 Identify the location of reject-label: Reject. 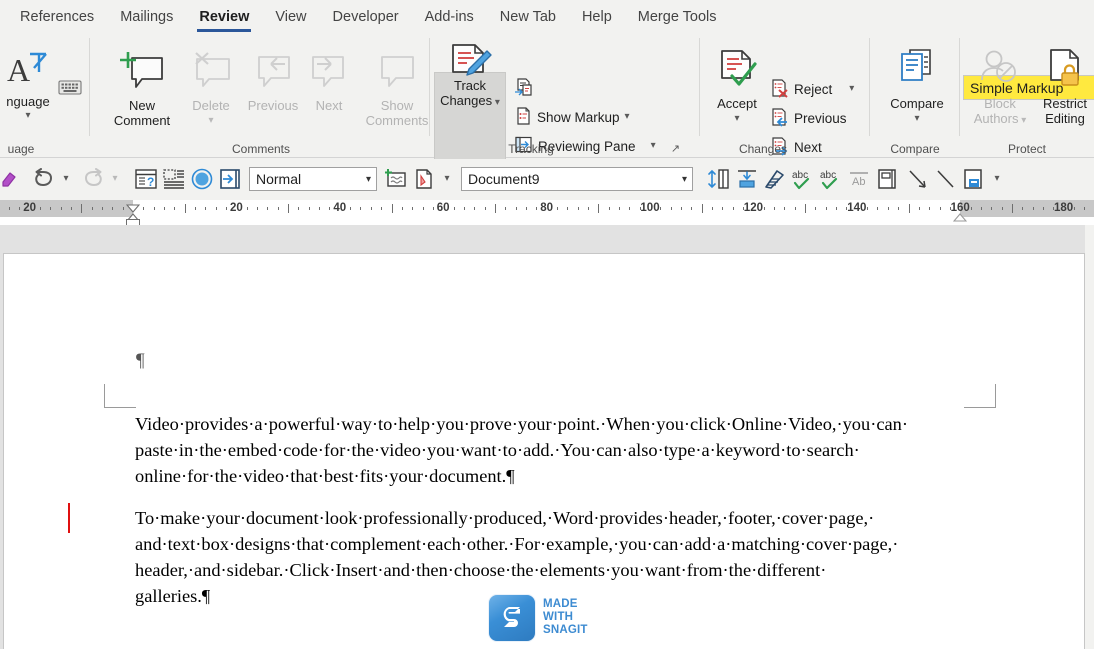
(813, 89).